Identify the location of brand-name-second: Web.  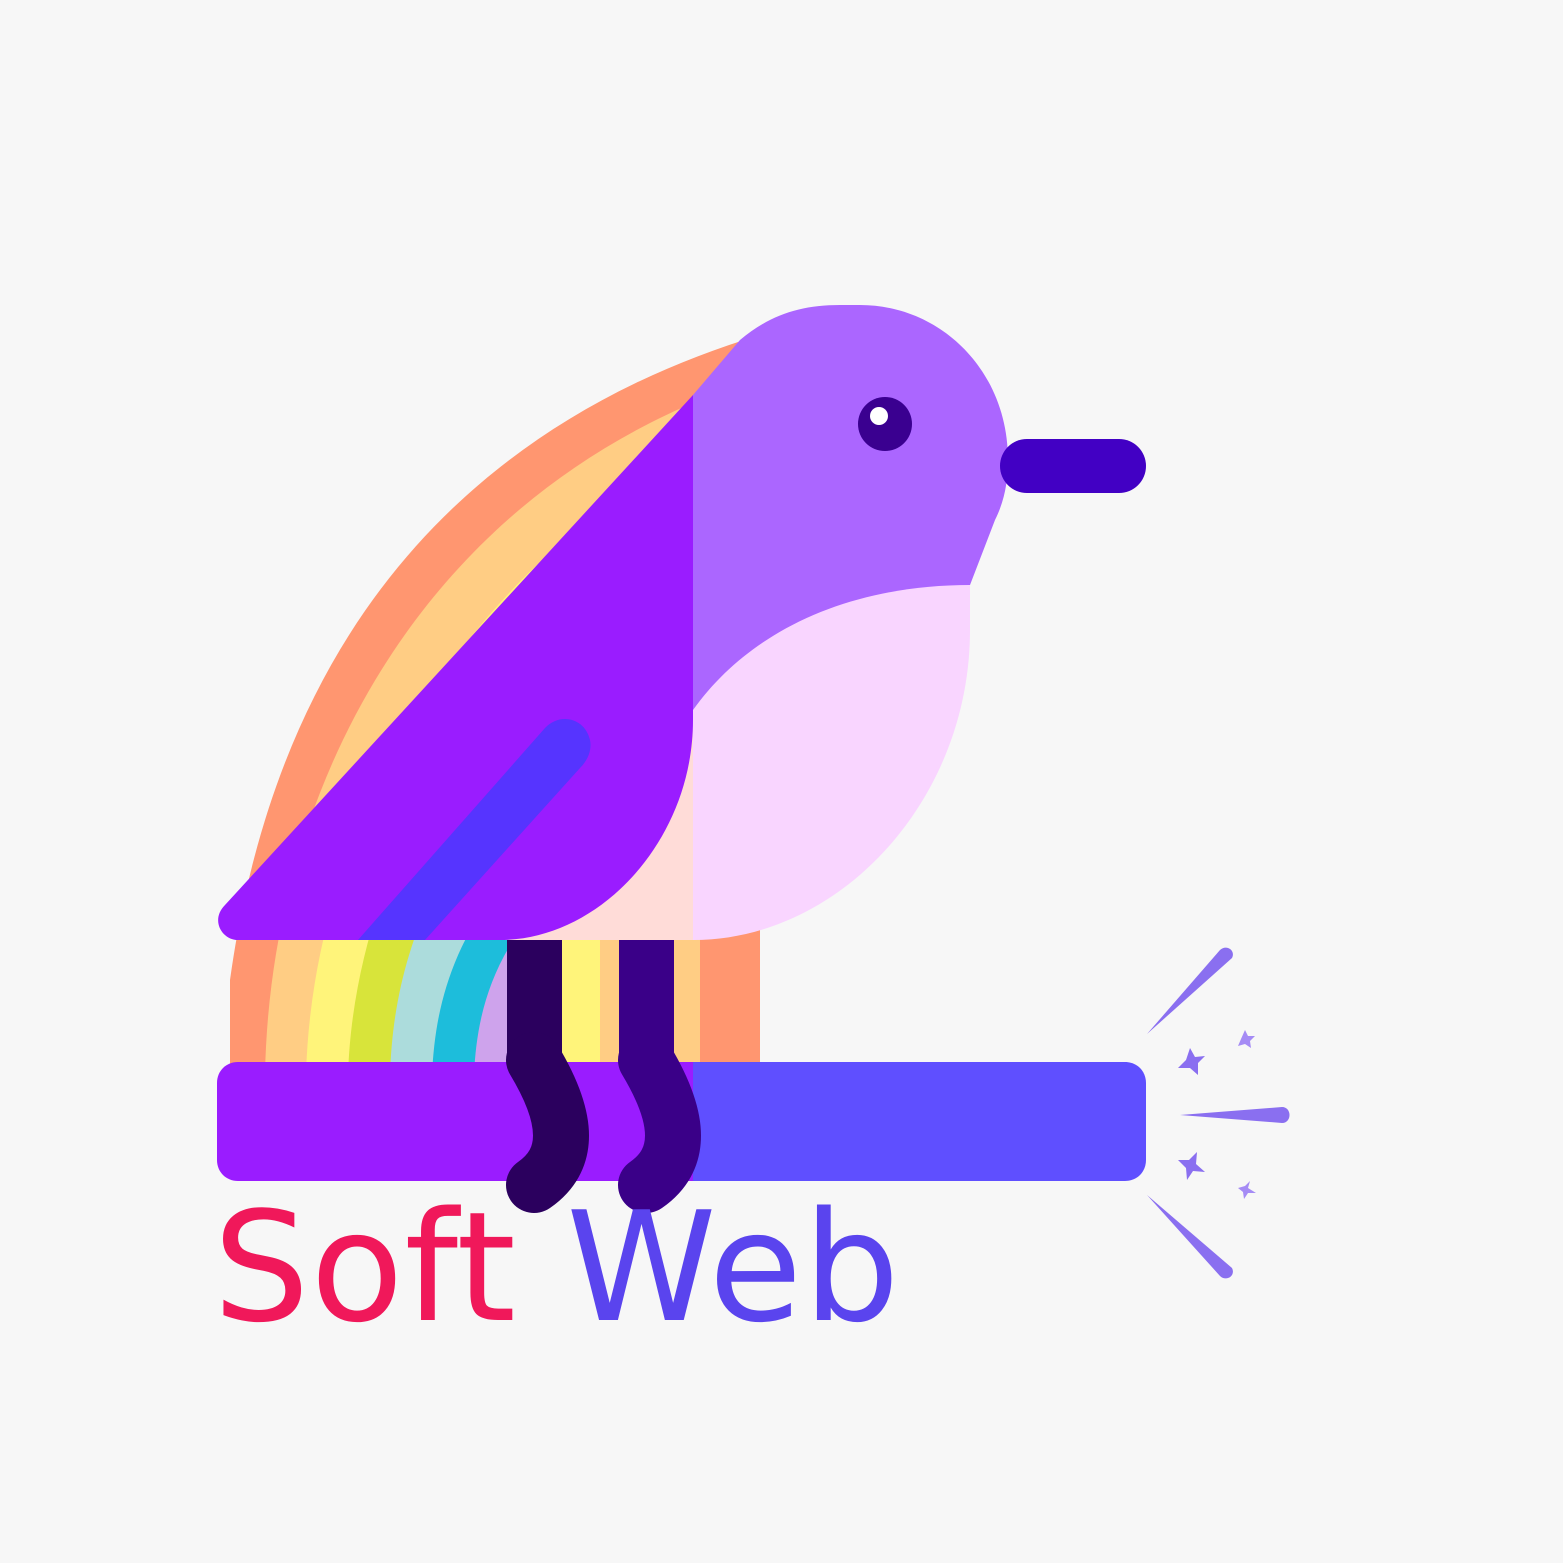
(733, 1267).